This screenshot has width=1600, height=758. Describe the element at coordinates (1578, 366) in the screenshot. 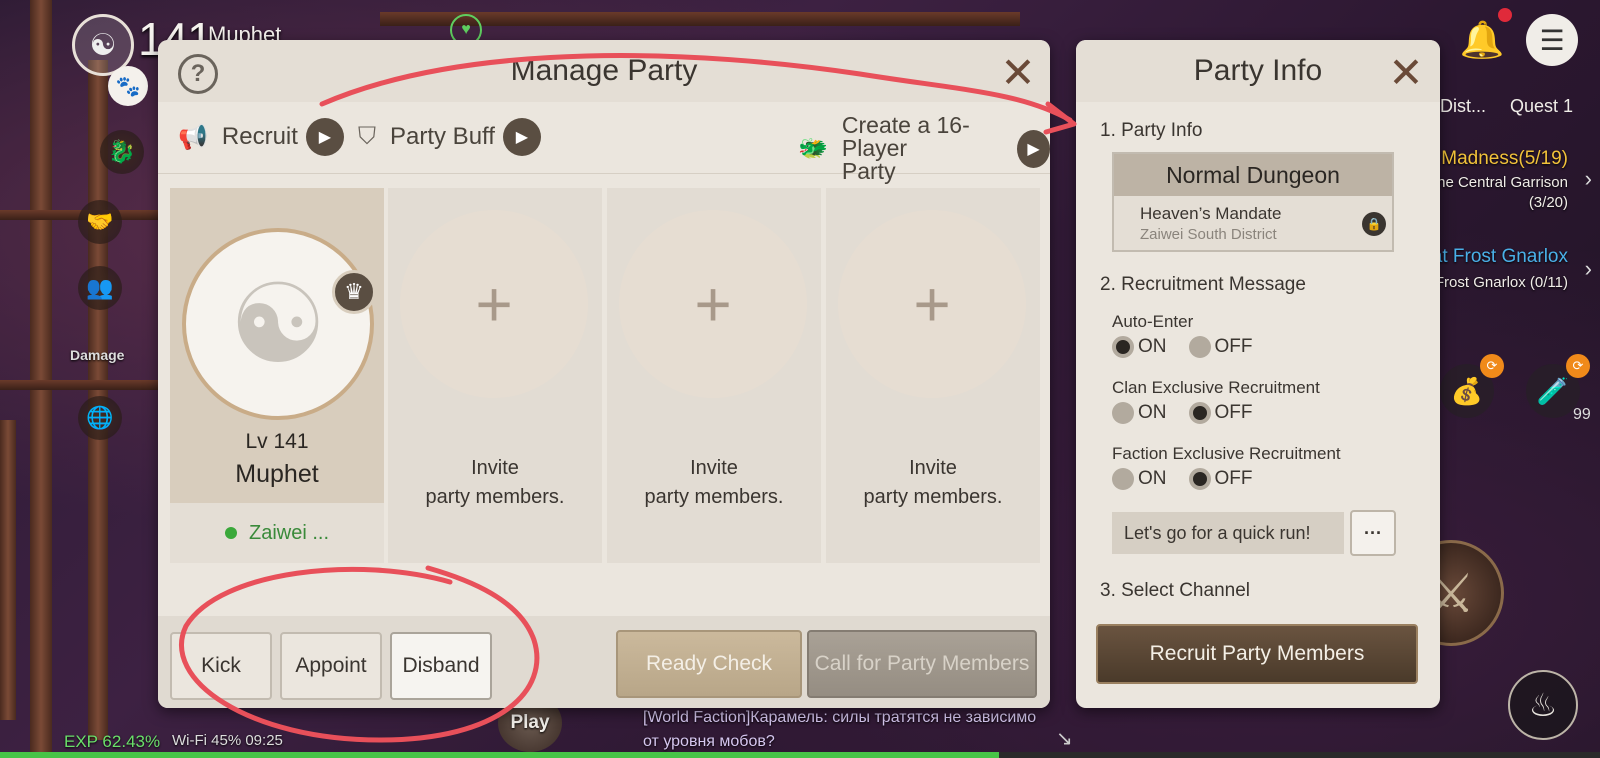

I see `refresh-badge-icon: ⟳` at that location.